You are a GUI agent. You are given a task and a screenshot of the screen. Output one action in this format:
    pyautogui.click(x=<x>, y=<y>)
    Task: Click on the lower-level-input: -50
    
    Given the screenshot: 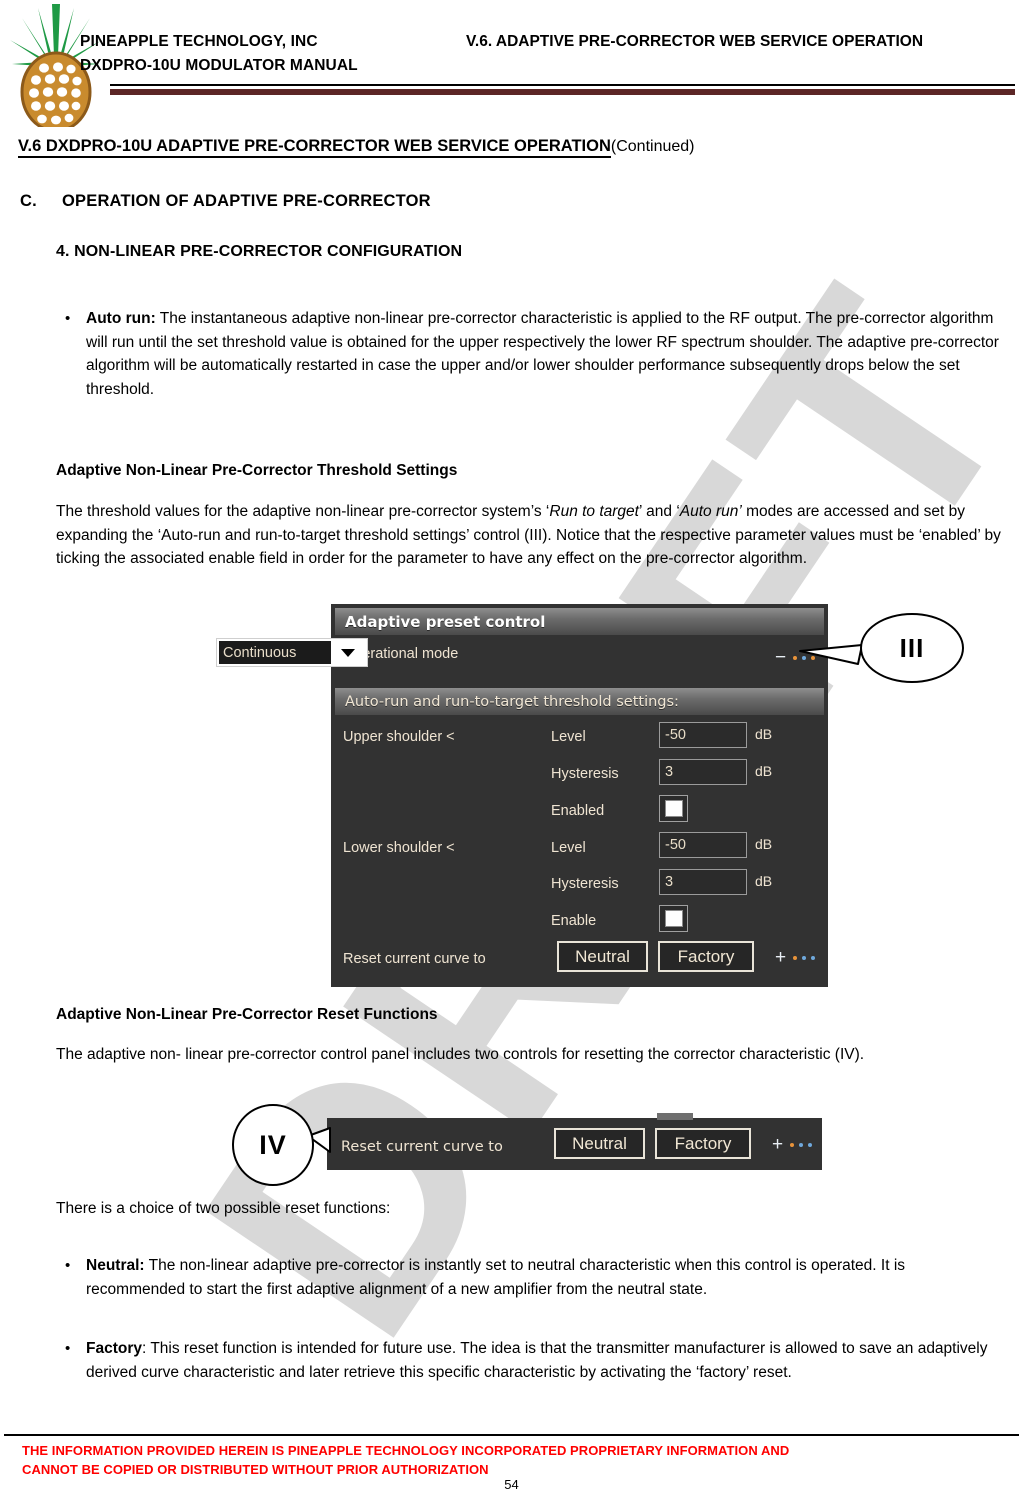 What is the action you would take?
    pyautogui.click(x=703, y=845)
    